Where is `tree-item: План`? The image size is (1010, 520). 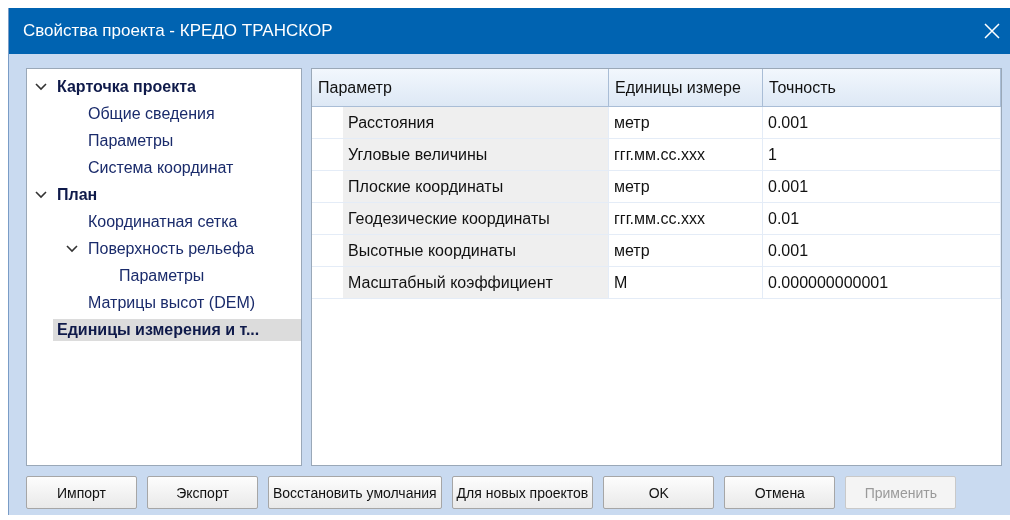 tree-item: План is located at coordinates (77, 194).